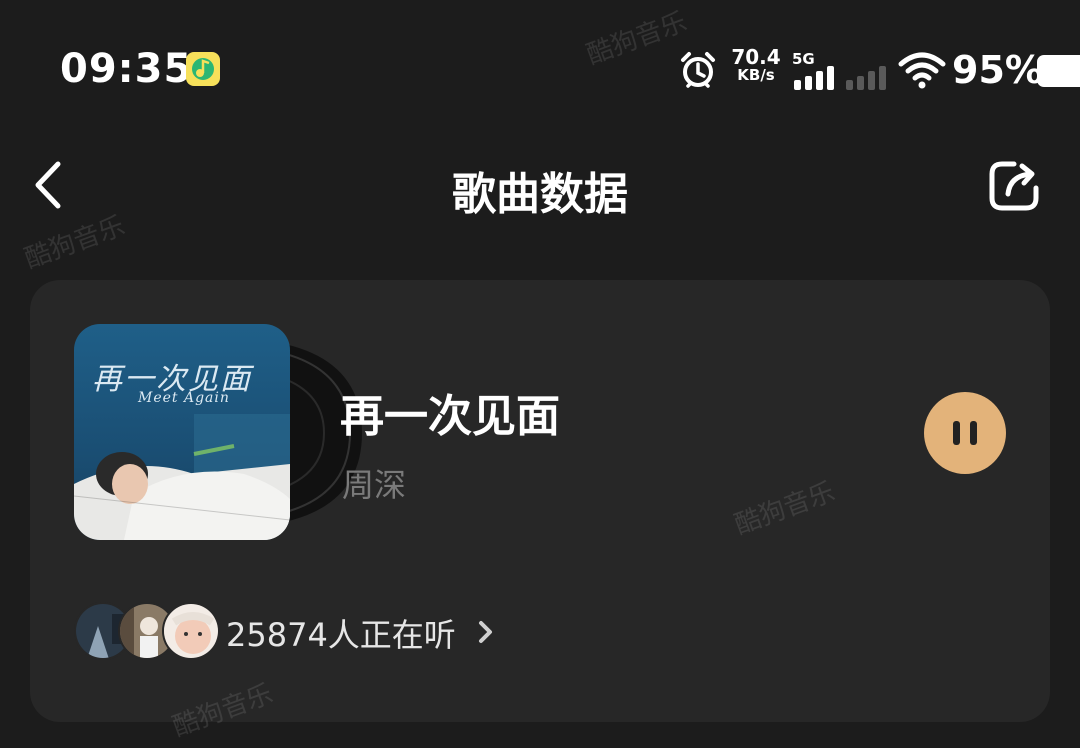 The width and height of the screenshot is (1080, 748). I want to click on avatar, so click(191, 631).